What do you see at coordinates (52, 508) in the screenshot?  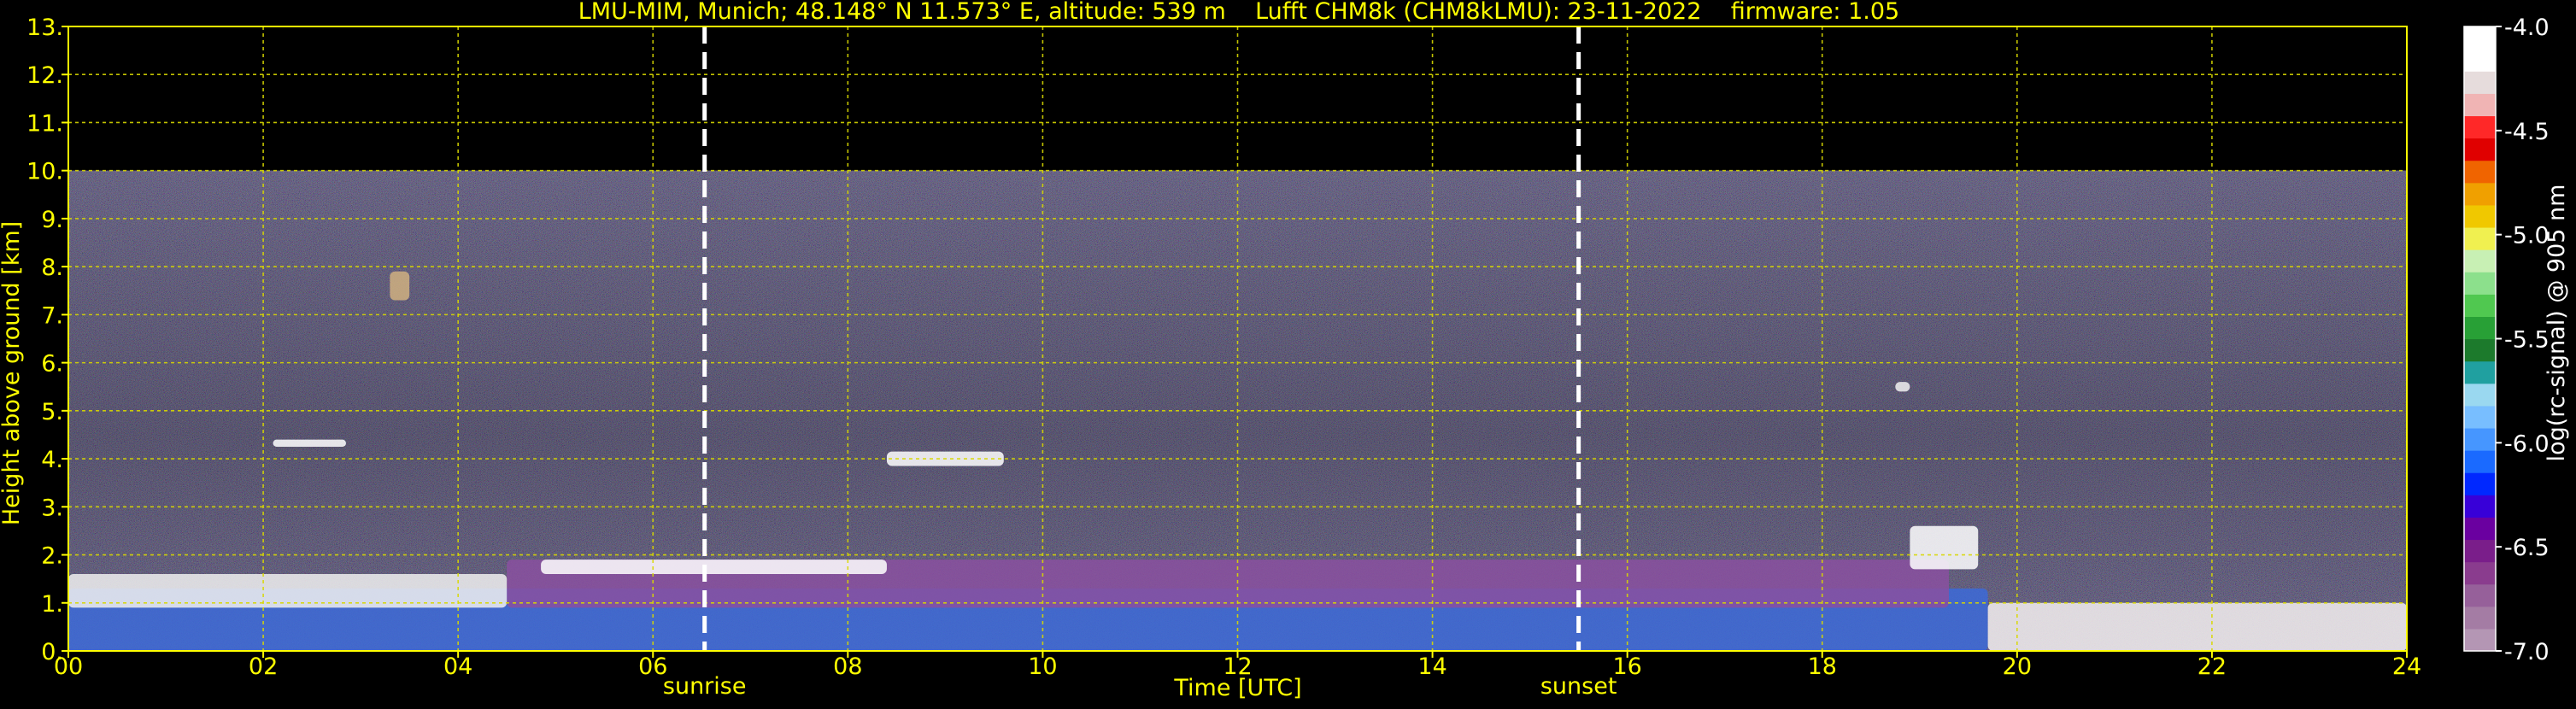 I see `y-tick-label: 3.` at bounding box center [52, 508].